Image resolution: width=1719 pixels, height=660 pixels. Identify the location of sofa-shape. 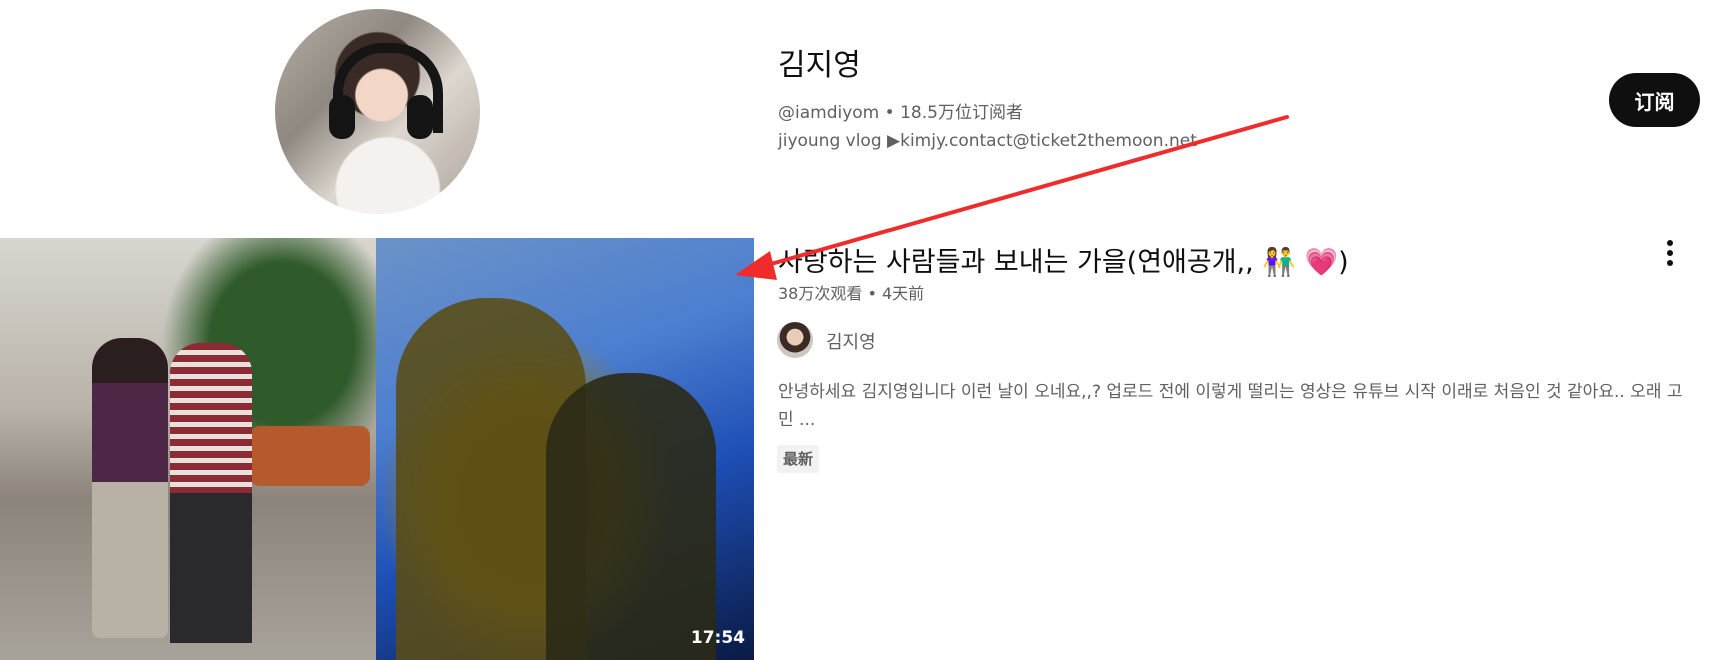
(310, 456).